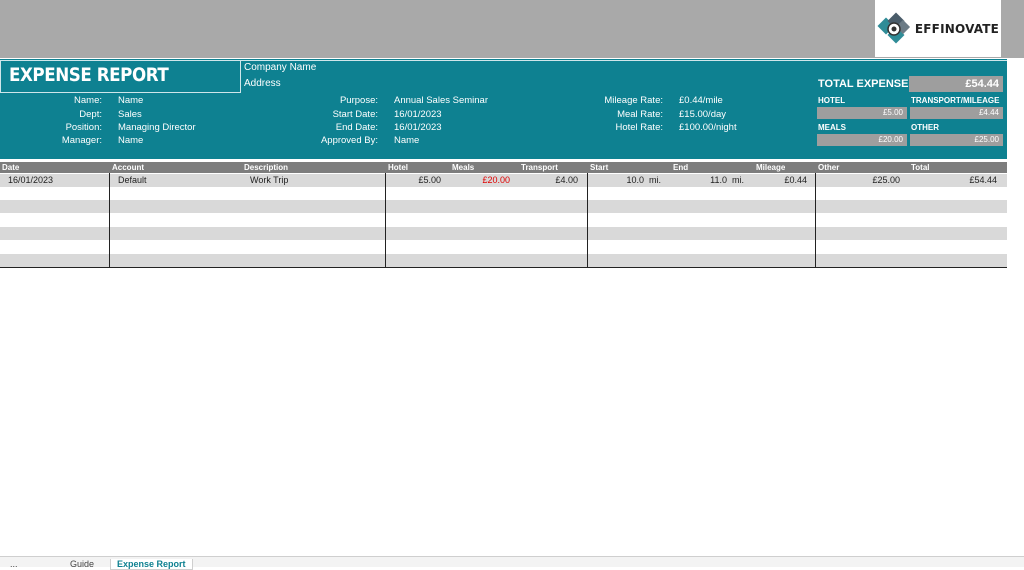 This screenshot has height=570, width=1024. Describe the element at coordinates (280, 67) in the screenshot. I see `company-name: Company Name` at that location.